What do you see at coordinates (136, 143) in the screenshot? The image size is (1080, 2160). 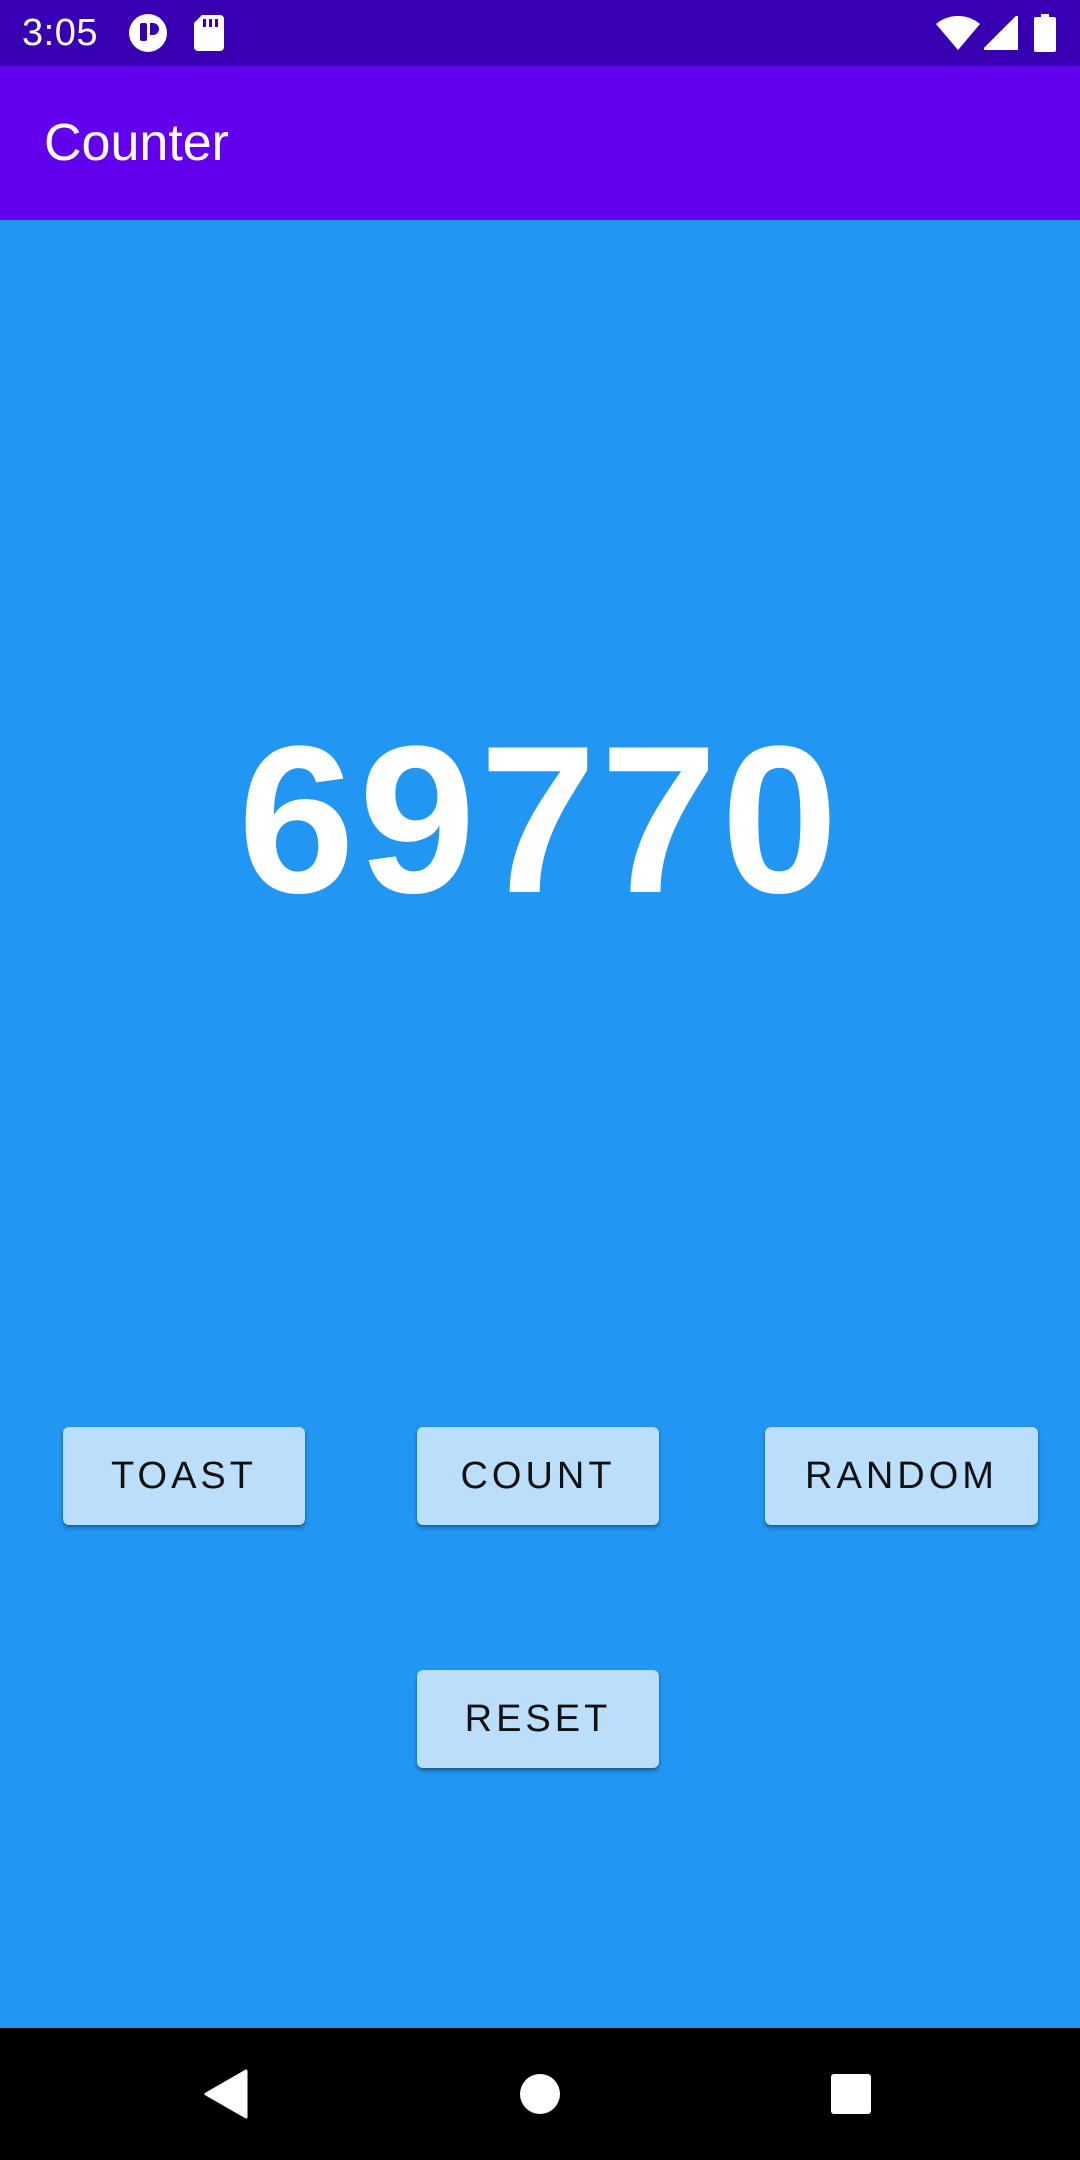 I see `app-title: Counter` at bounding box center [136, 143].